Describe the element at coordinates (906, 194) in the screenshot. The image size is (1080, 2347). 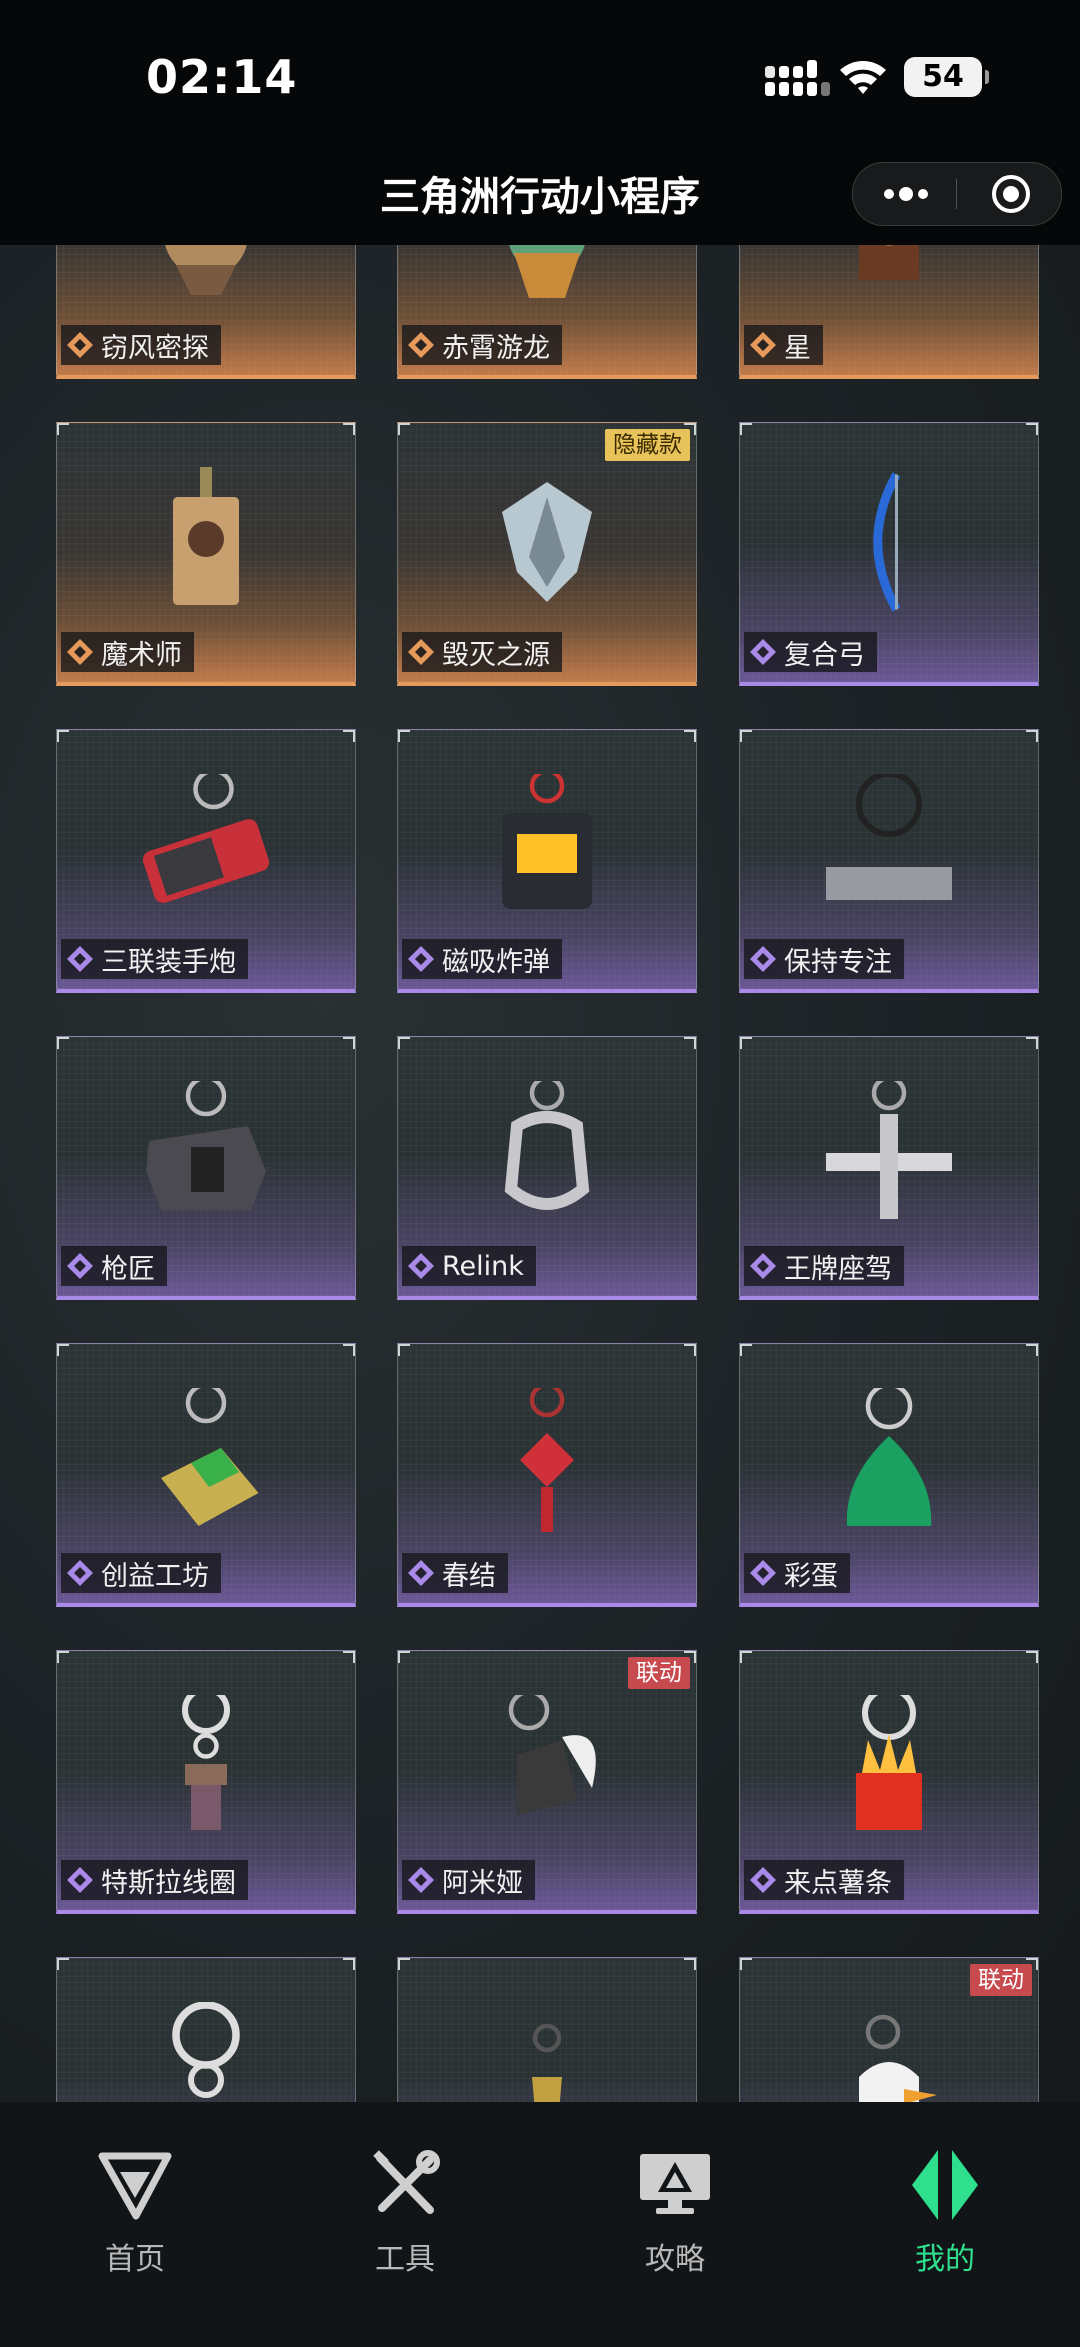
I see `more-icon` at that location.